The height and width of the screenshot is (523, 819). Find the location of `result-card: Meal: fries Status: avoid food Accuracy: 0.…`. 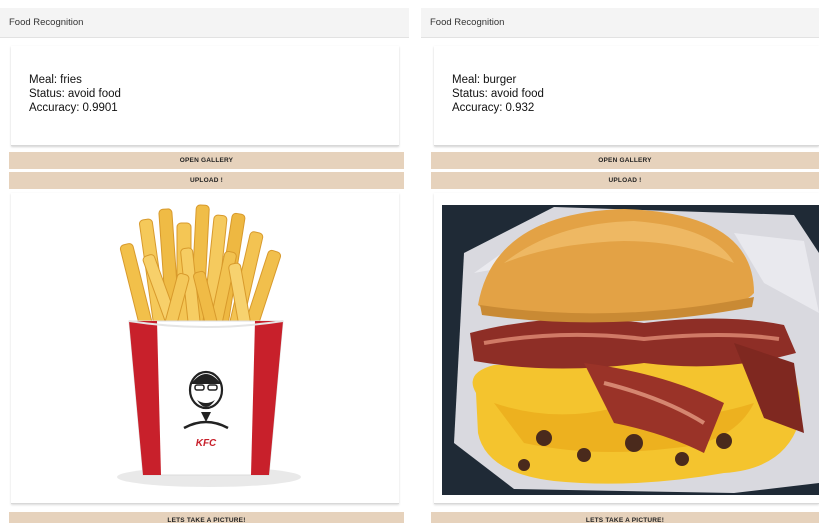

result-card: Meal: fries Status: avoid food Accuracy: 0.… is located at coordinates (205, 96).